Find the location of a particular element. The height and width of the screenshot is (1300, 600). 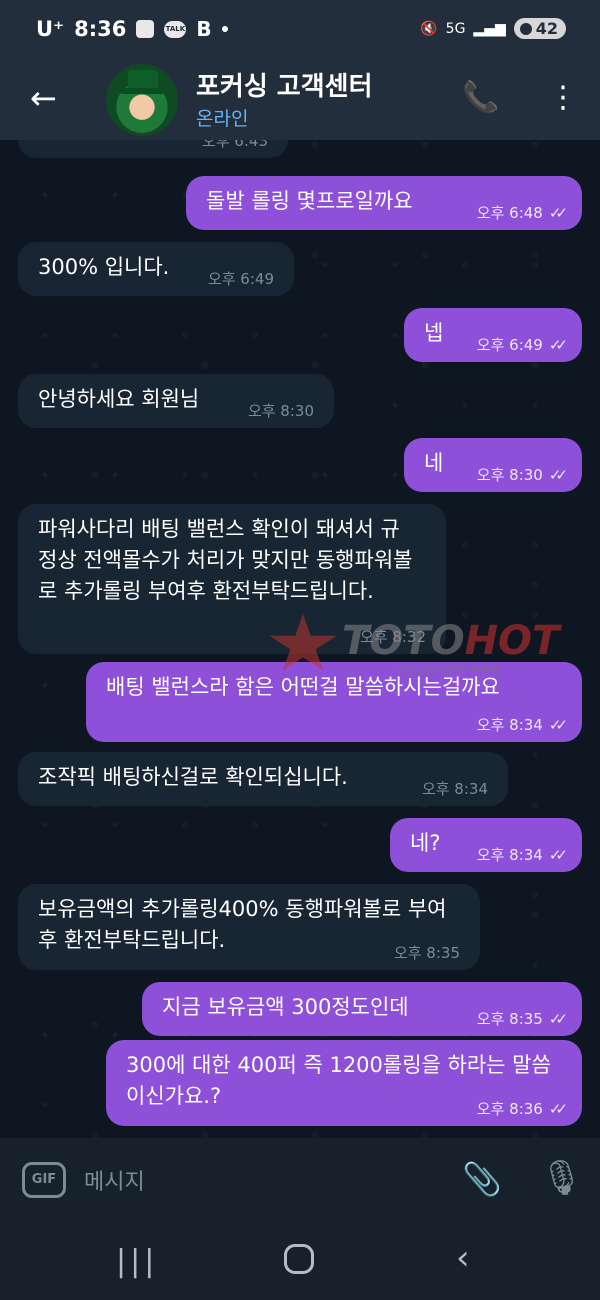

online-status: 온라인 is located at coordinates (222, 119).